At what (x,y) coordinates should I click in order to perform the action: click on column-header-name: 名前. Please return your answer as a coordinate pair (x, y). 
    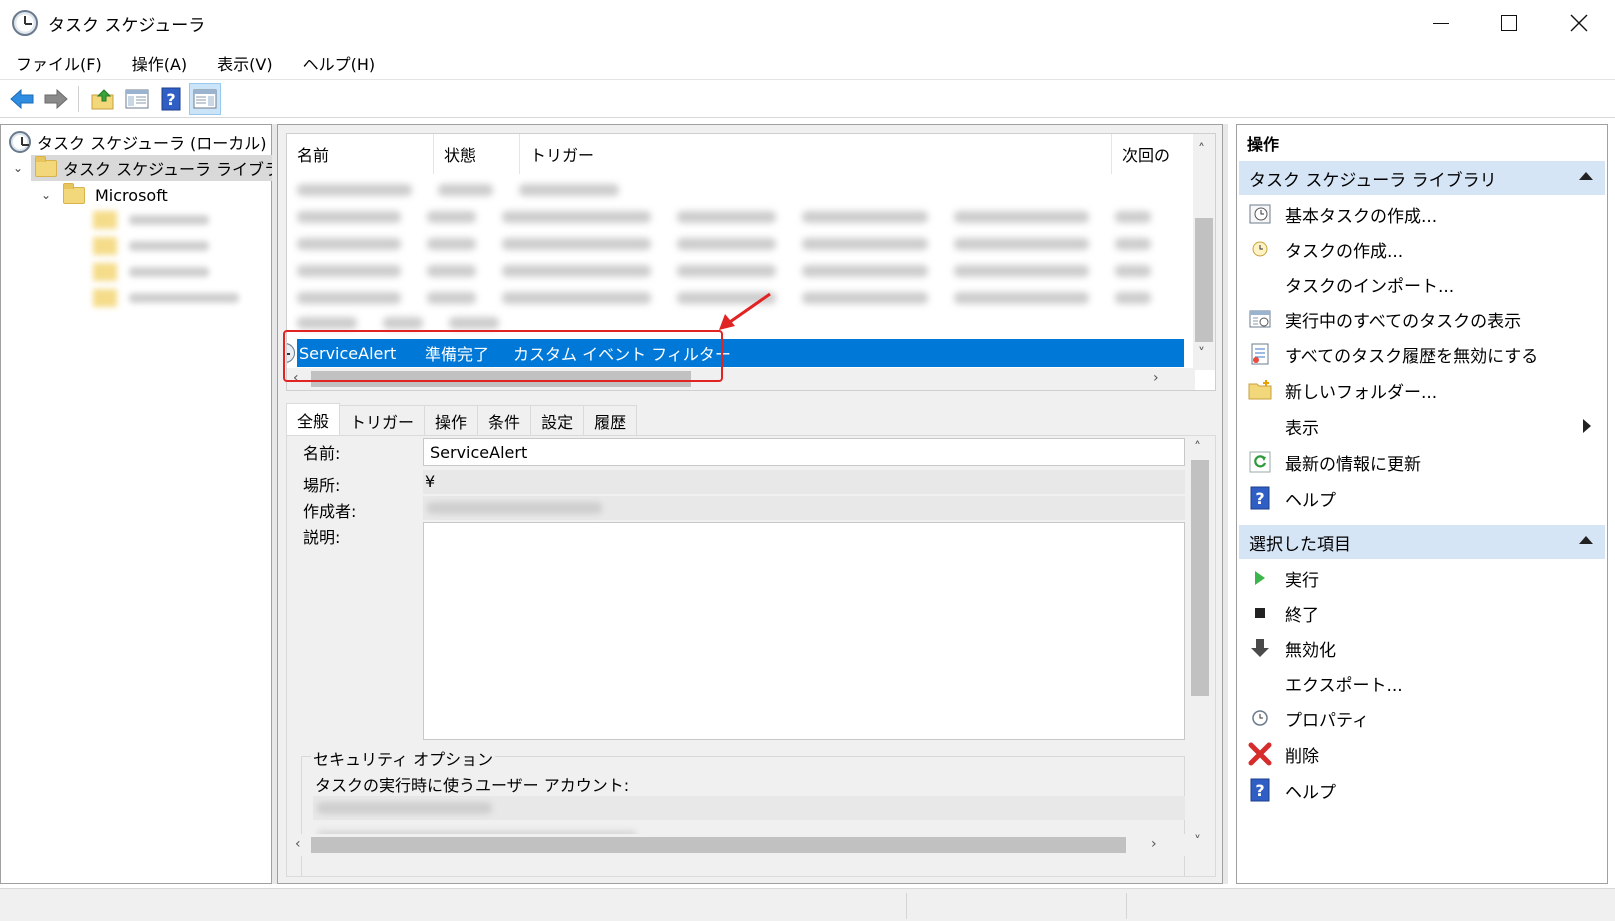
    Looking at the image, I should click on (360, 154).